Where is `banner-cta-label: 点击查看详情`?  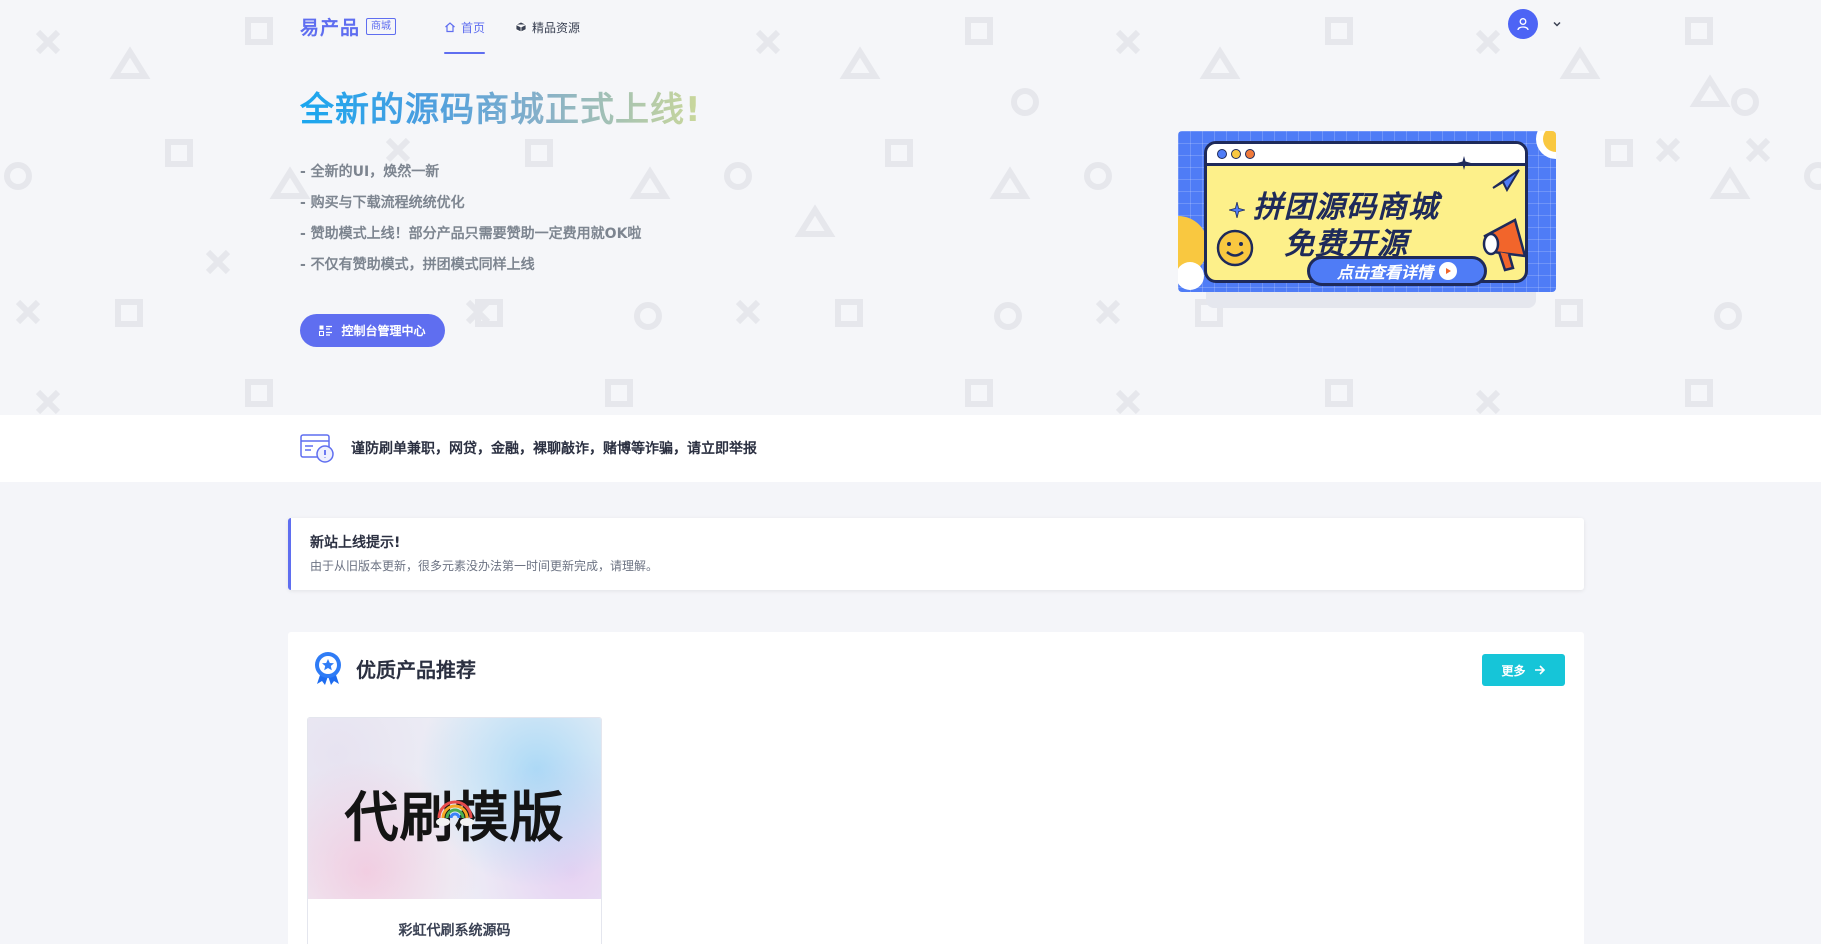
banner-cta-label: 点击查看详情 is located at coordinates (1384, 272).